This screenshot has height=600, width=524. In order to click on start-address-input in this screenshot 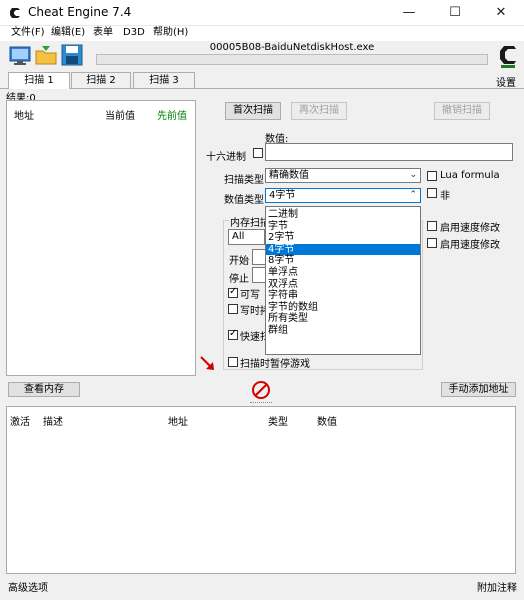, I will do `click(259, 257)`.